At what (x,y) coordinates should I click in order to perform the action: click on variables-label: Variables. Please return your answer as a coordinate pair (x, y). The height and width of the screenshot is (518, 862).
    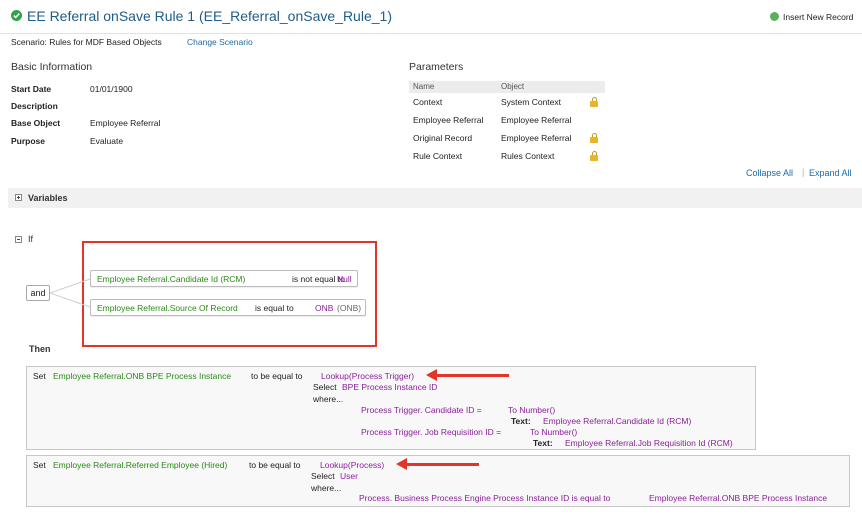
    Looking at the image, I should click on (48, 198).